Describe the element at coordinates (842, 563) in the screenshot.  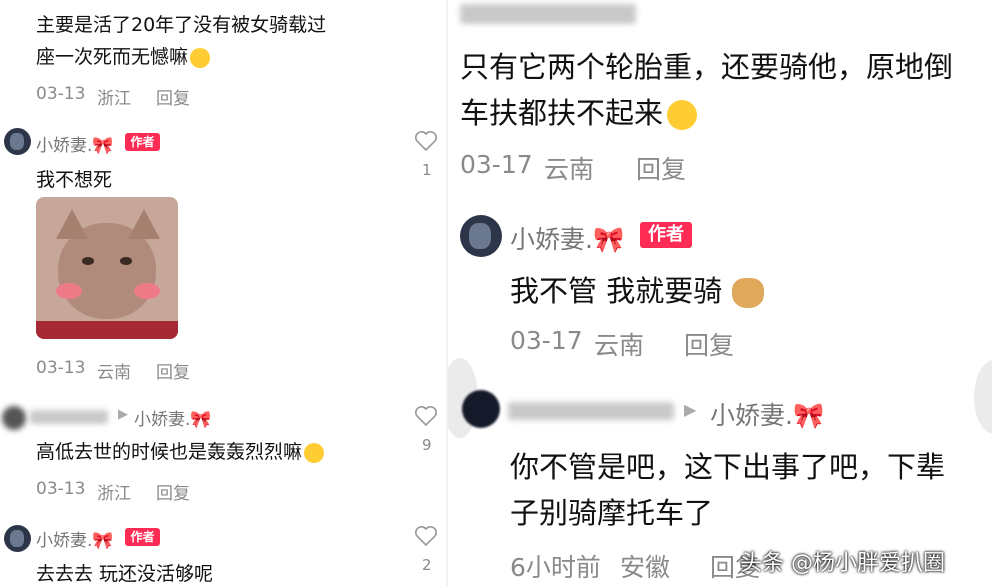
I see `watermark: 头条 @杨小胖爱扒圈` at that location.